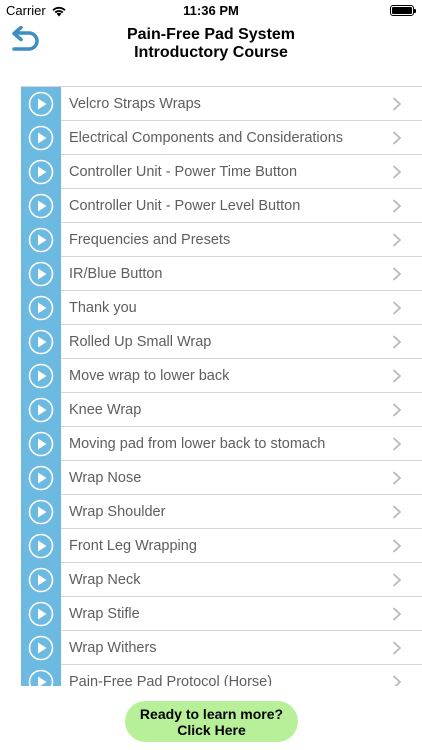 This screenshot has height=750, width=422. Describe the element at coordinates (211, 729) in the screenshot. I see `learn-more-line2: Click Here` at that location.